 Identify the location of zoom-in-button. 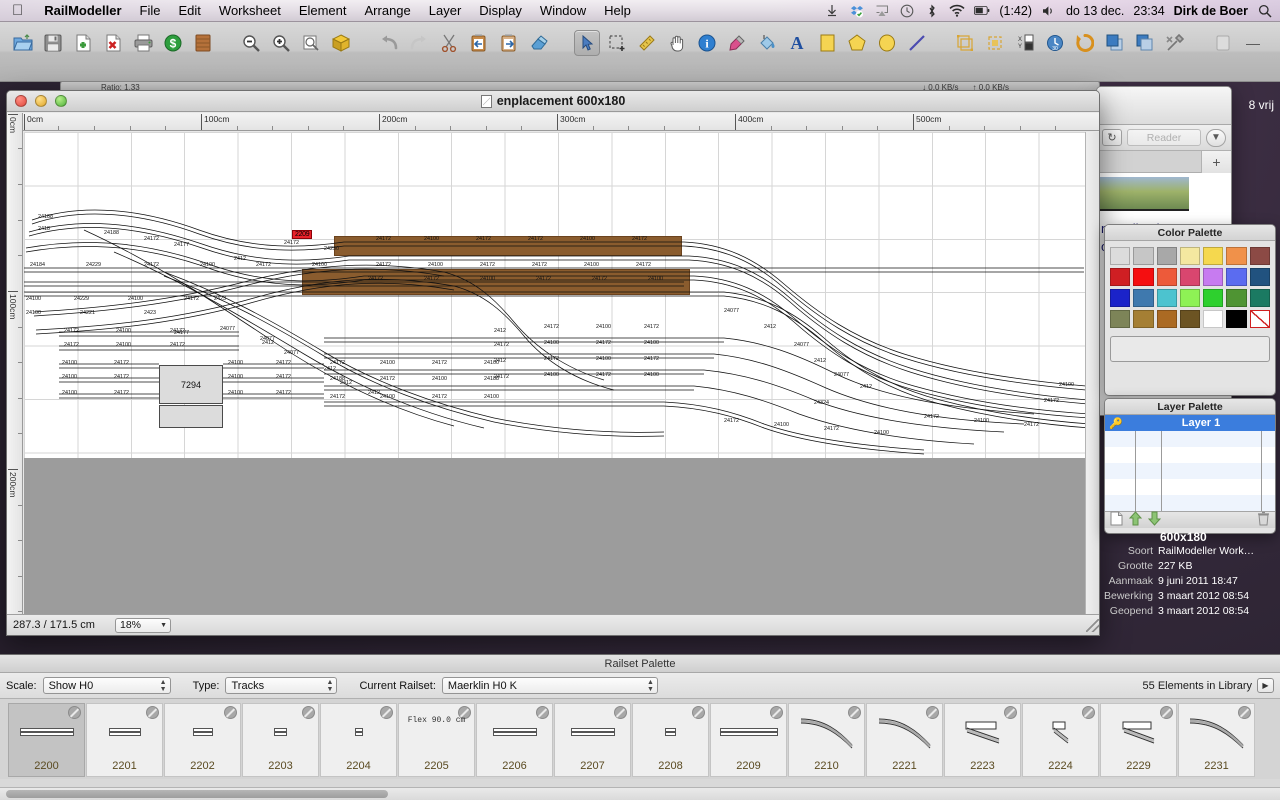
(281, 43).